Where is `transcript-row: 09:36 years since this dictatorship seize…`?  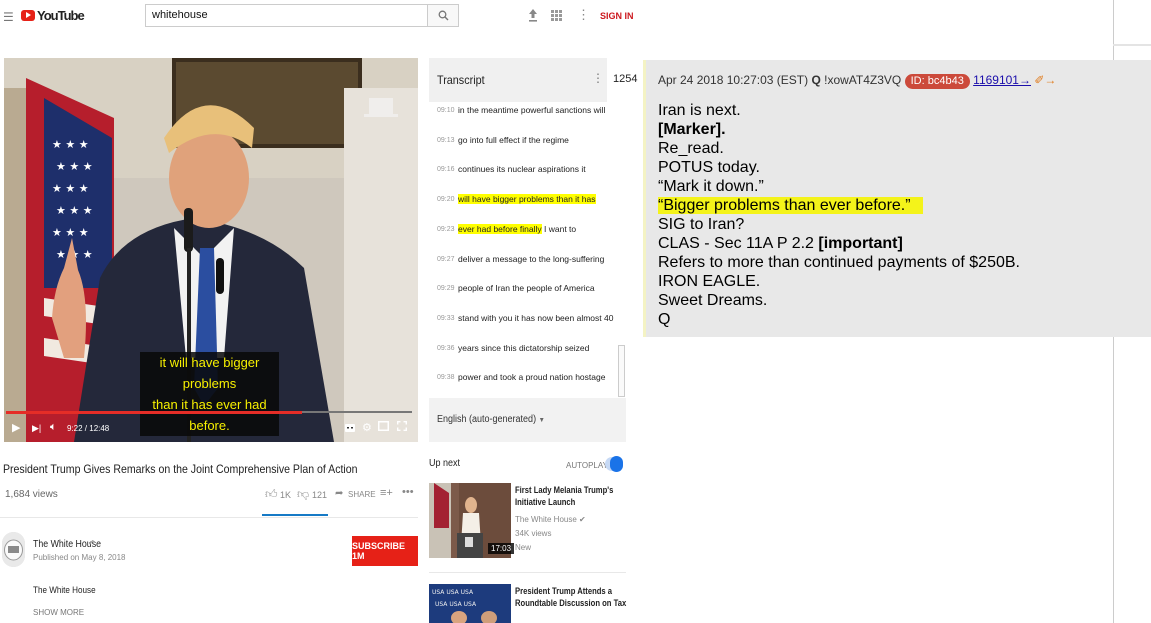
transcript-row: 09:36 years since this dictatorship seize… is located at coordinates (528, 356).